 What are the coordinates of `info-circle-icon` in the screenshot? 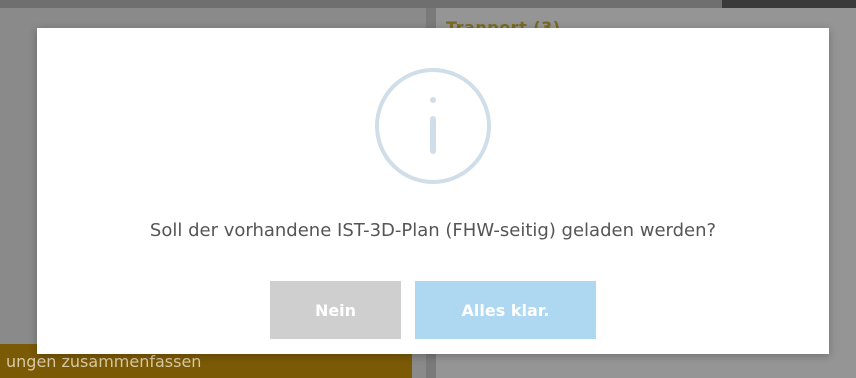 It's located at (433, 126).